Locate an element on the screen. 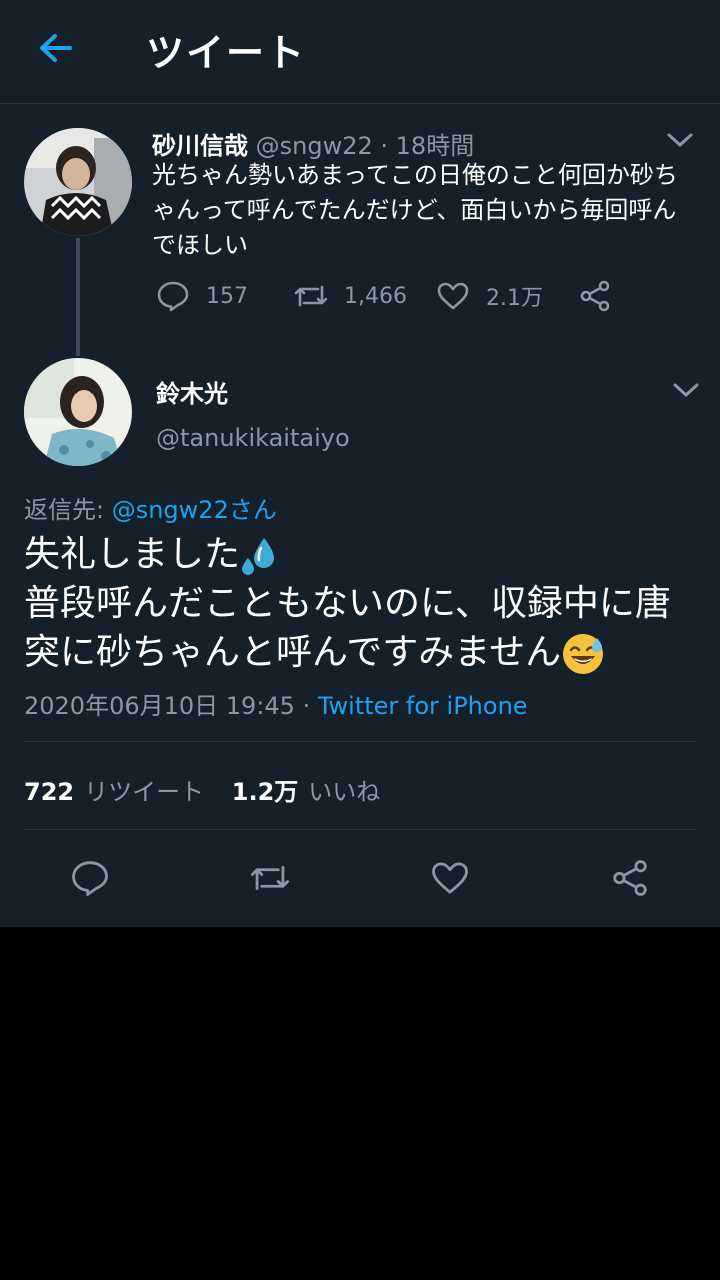 Image resolution: width=720 pixels, height=1280 pixels. retweet-stat: 722 リツイート is located at coordinates (114, 792).